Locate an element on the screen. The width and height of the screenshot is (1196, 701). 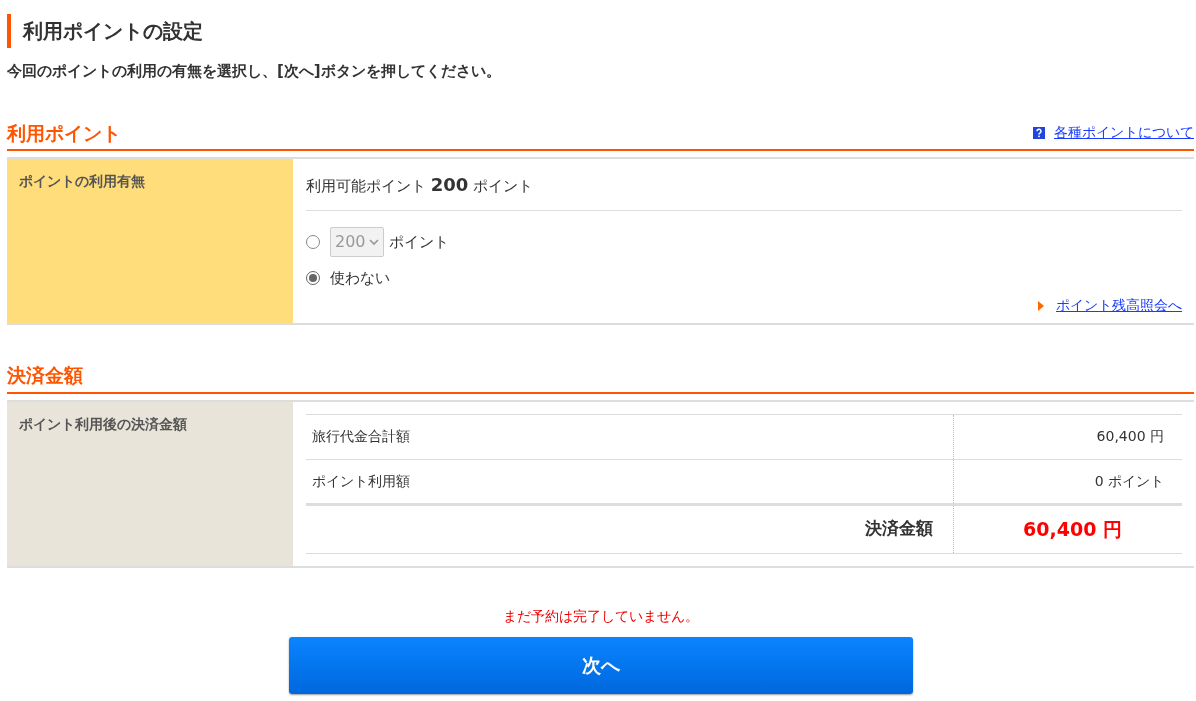
option-label: 使わない is located at coordinates (360, 278).